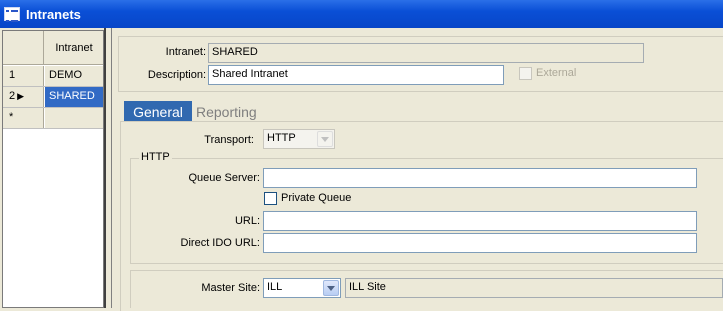  Describe the element at coordinates (281, 138) in the screenshot. I see `transport-value: HTTP` at that location.